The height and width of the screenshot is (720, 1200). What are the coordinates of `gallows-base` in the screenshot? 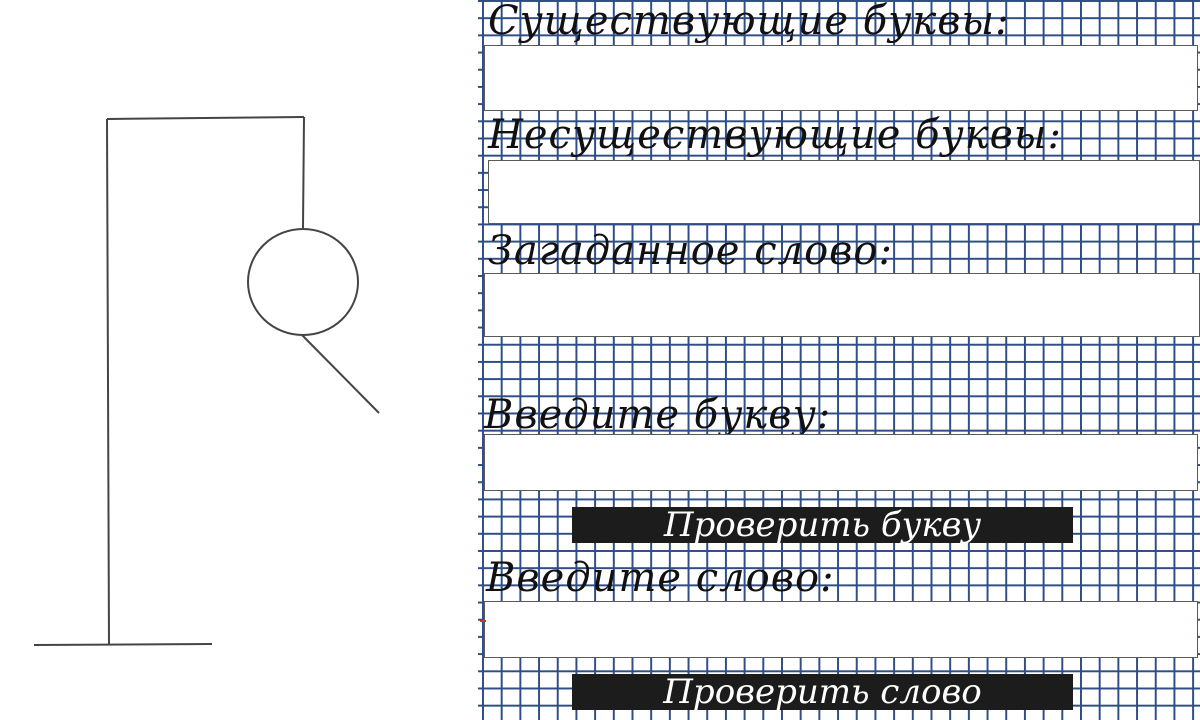 It's located at (123, 644).